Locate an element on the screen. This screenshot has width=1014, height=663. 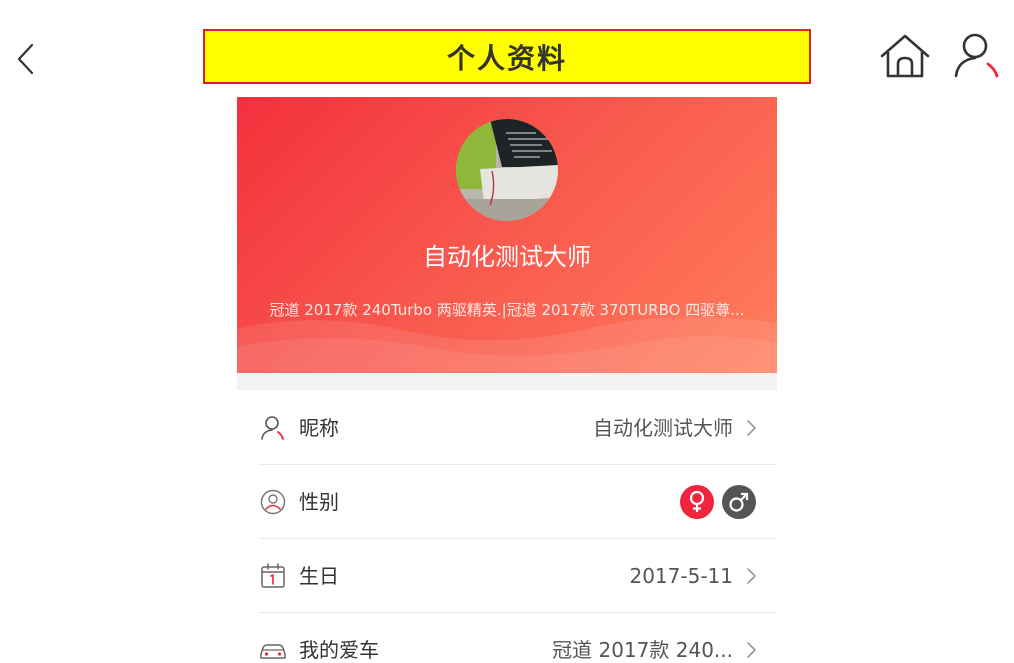
home-icon is located at coordinates (905, 56).